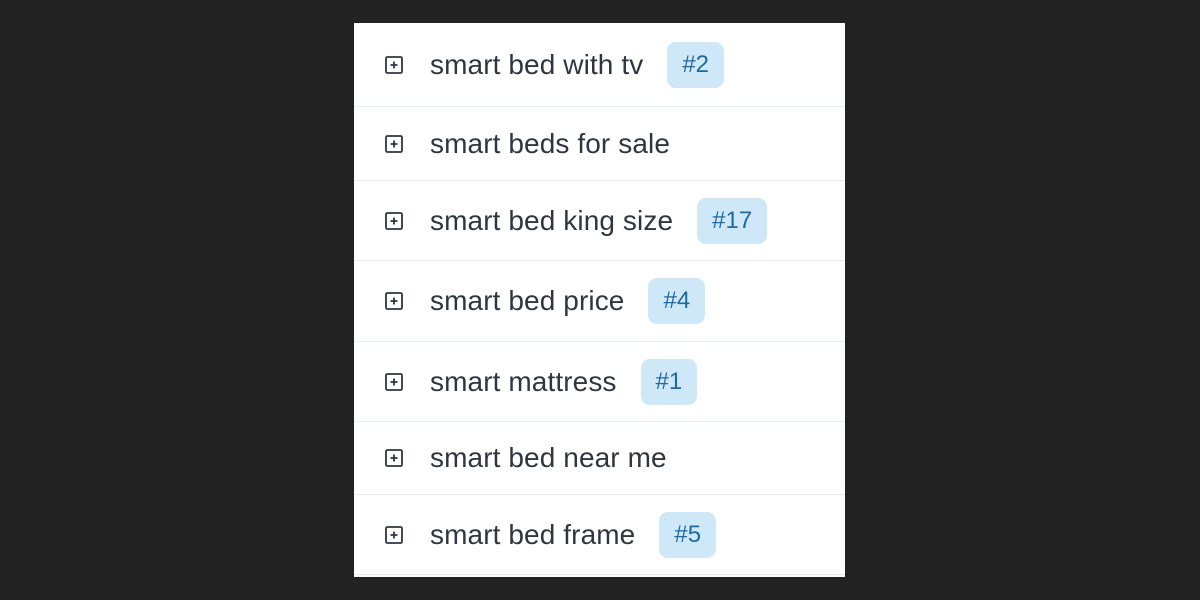 The height and width of the screenshot is (600, 1200). What do you see at coordinates (523, 381) in the screenshot?
I see `keyword-label: smart mattress` at bounding box center [523, 381].